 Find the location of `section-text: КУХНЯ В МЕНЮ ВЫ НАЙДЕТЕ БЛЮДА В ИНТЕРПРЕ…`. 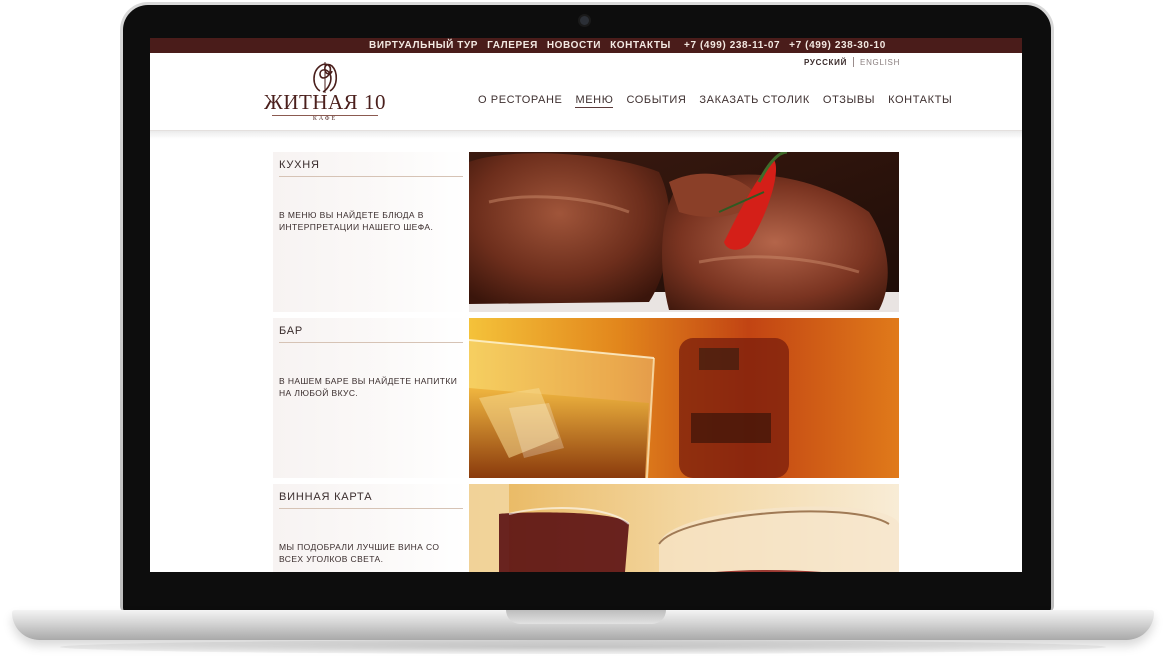

section-text: КУХНЯ В МЕНЮ ВЫ НАЙДЕТЕ БЛЮДА В ИНТЕРПРЕ… is located at coordinates (370, 232).